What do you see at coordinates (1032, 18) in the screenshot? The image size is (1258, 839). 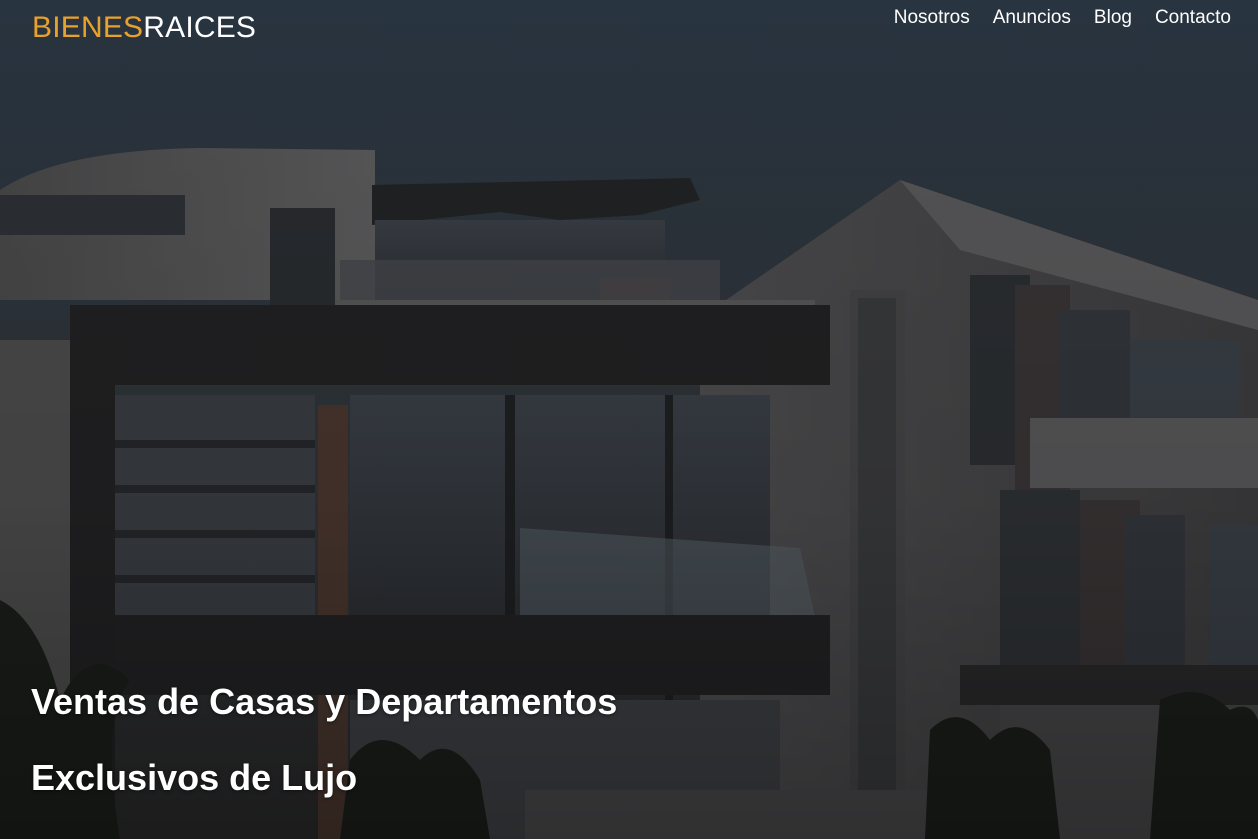 I see `nav-link-anuncios: Anuncios` at bounding box center [1032, 18].